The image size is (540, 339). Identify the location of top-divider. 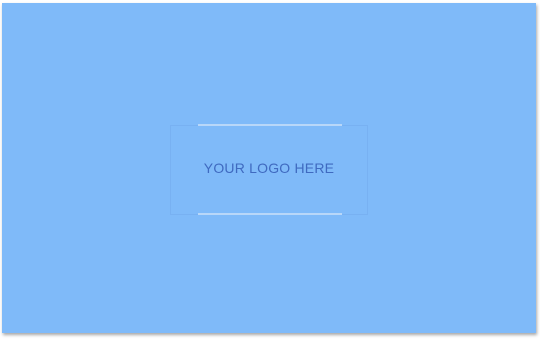
(270, 125).